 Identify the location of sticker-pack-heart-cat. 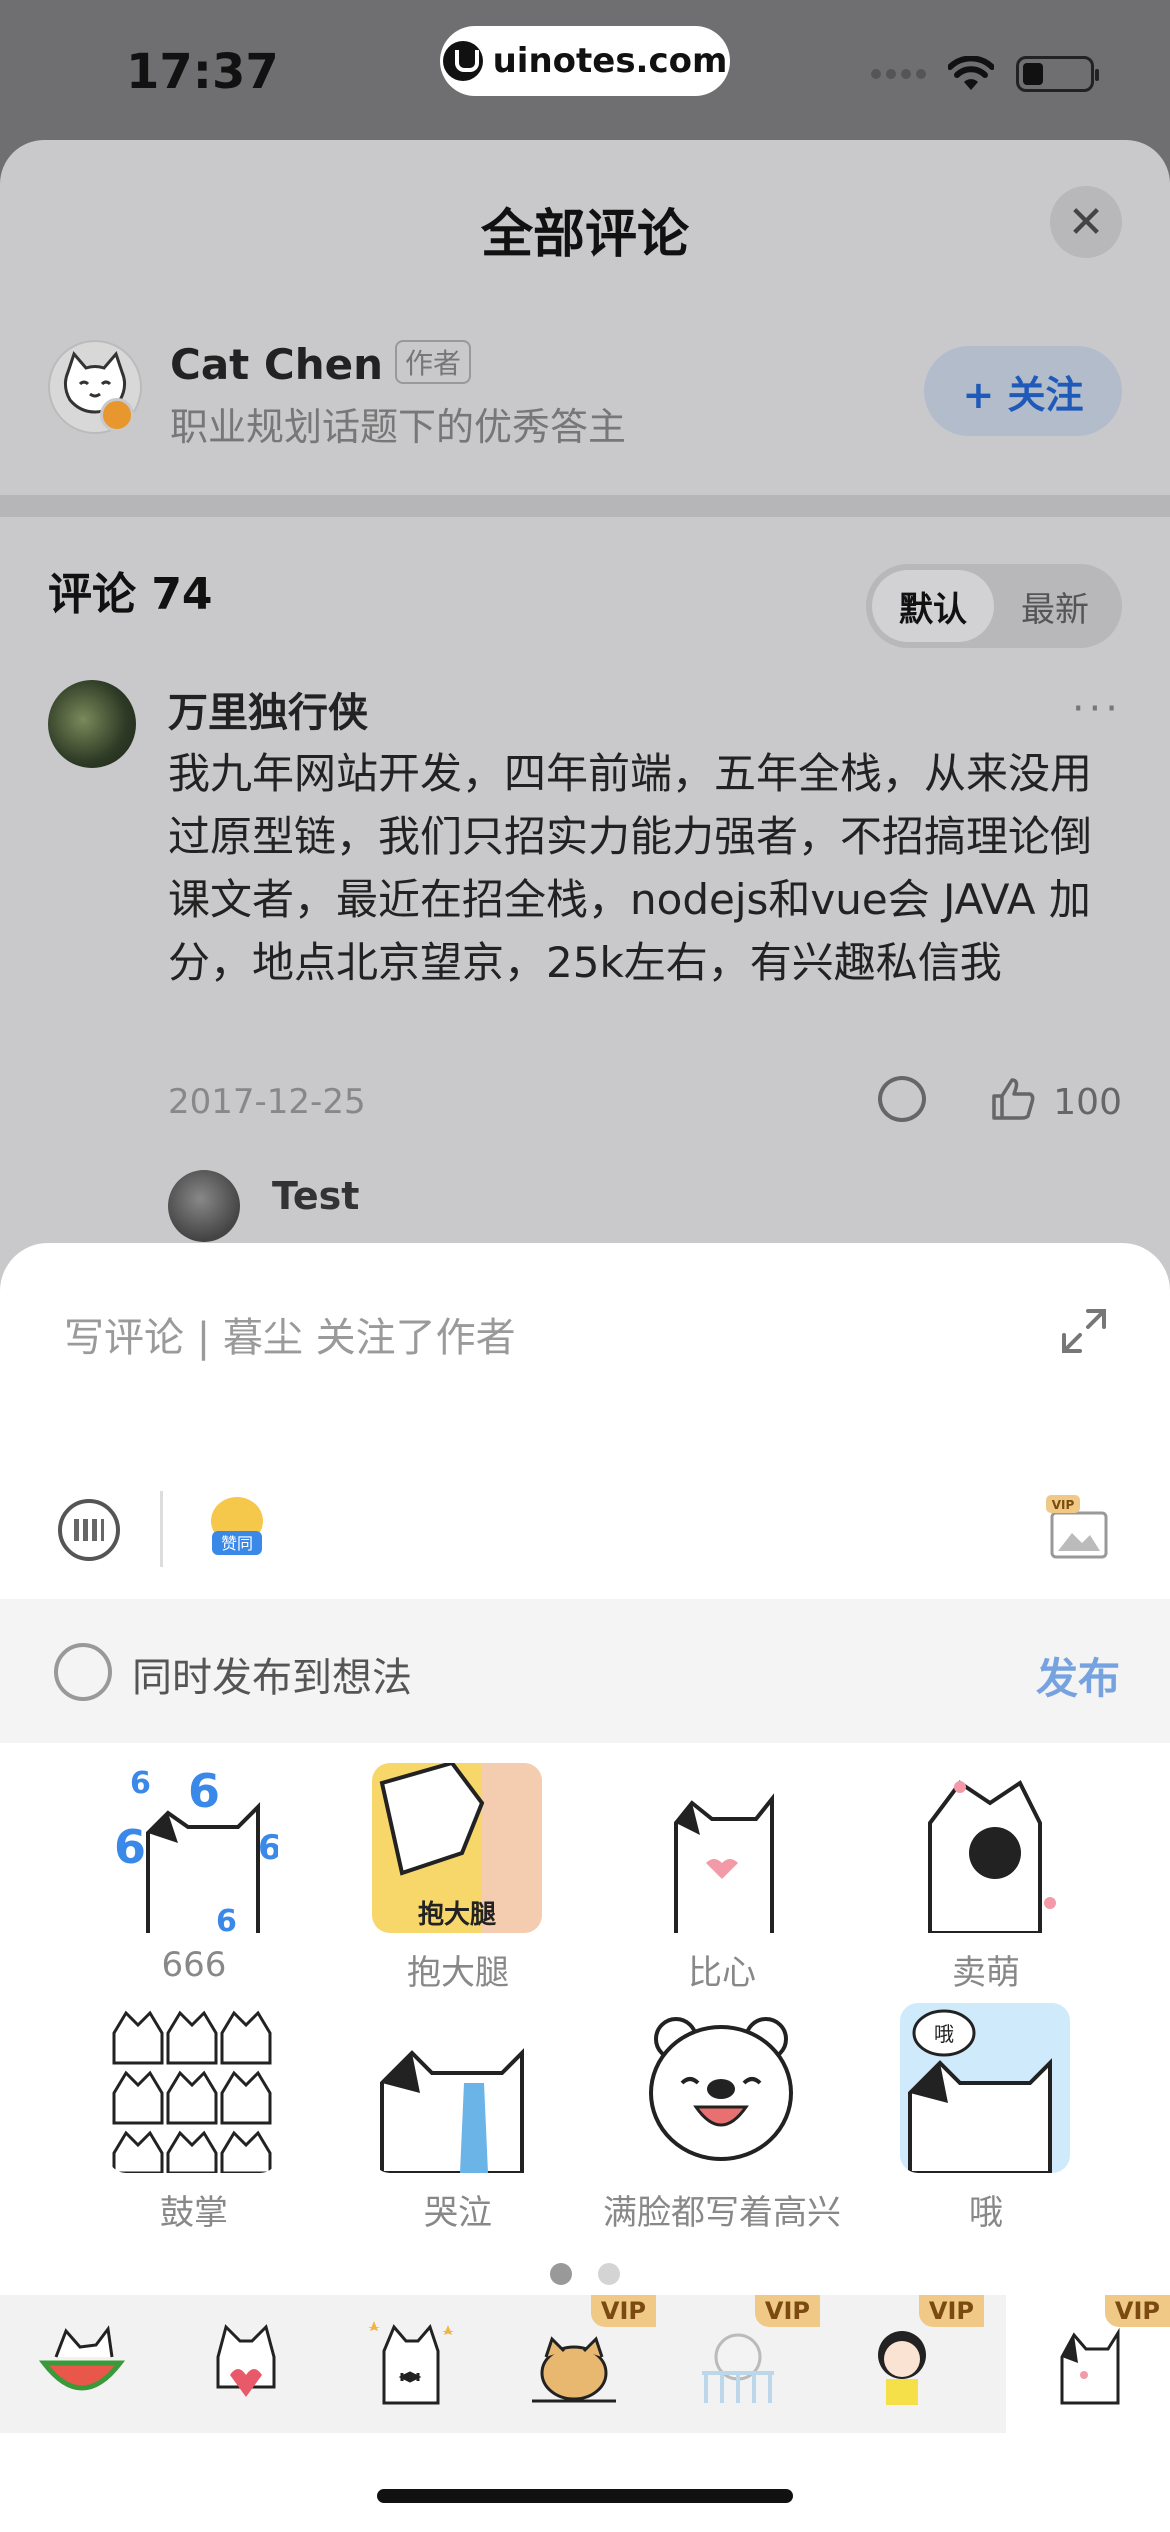
(246, 2364).